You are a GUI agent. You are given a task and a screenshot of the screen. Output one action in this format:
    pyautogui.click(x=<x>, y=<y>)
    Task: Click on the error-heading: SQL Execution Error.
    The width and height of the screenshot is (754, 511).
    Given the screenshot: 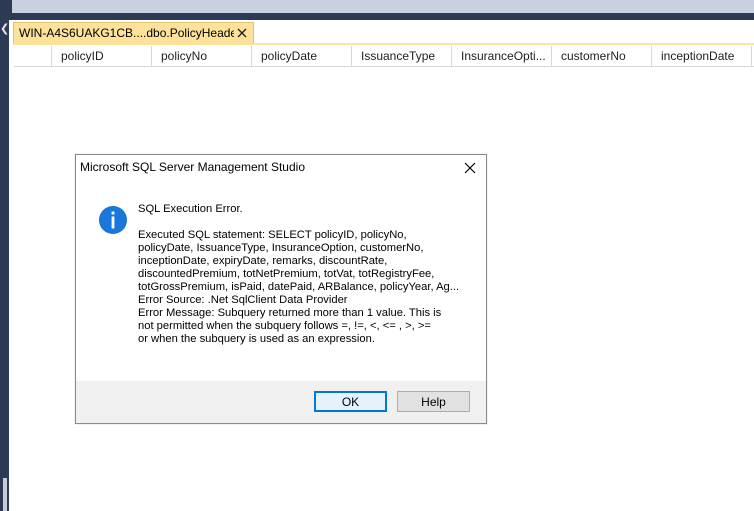 What is the action you would take?
    pyautogui.click(x=190, y=209)
    